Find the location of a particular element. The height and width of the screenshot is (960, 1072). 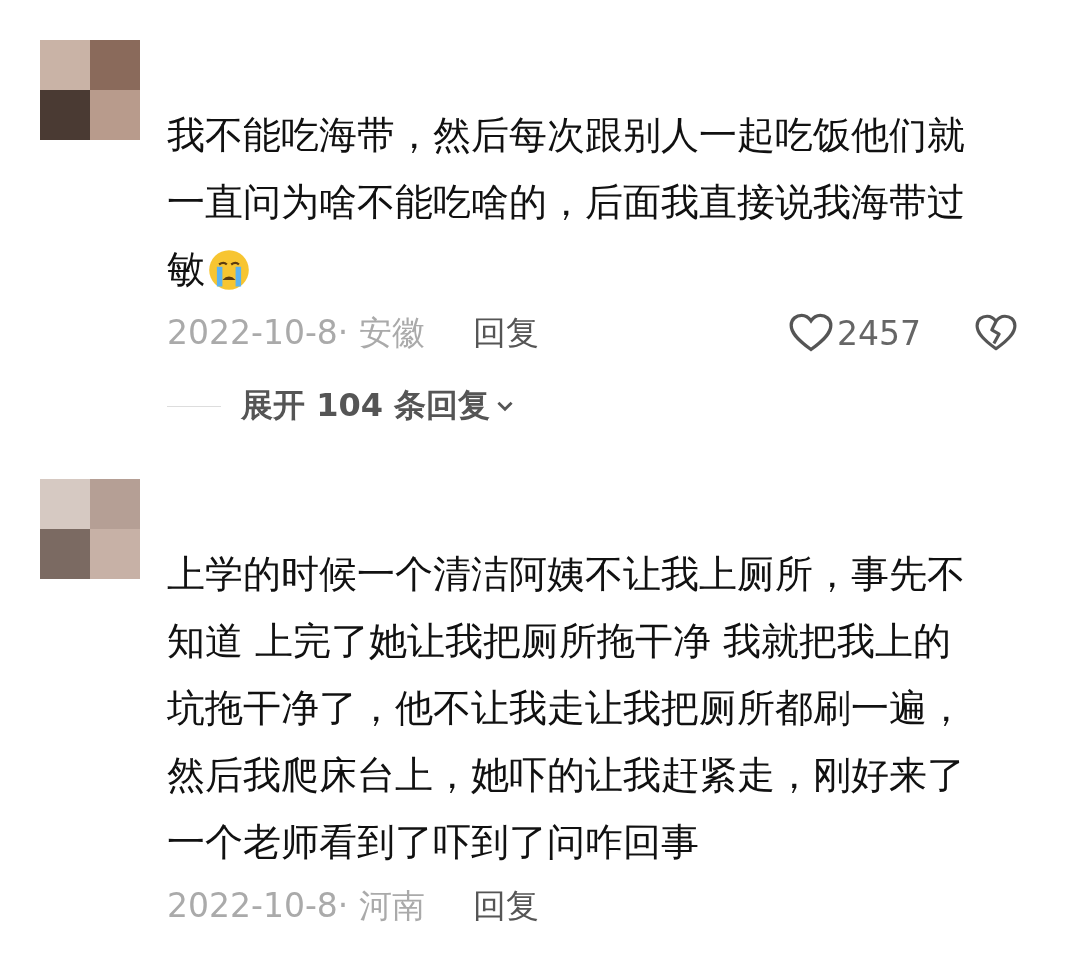

heart-icon is located at coordinates (811, 333).